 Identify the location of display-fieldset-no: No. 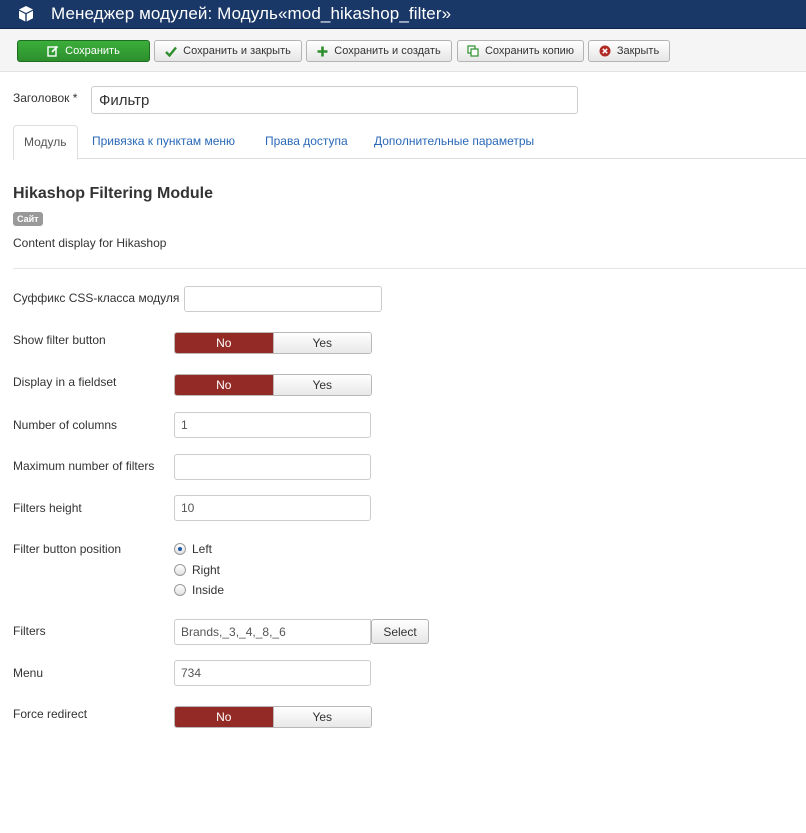
(224, 385).